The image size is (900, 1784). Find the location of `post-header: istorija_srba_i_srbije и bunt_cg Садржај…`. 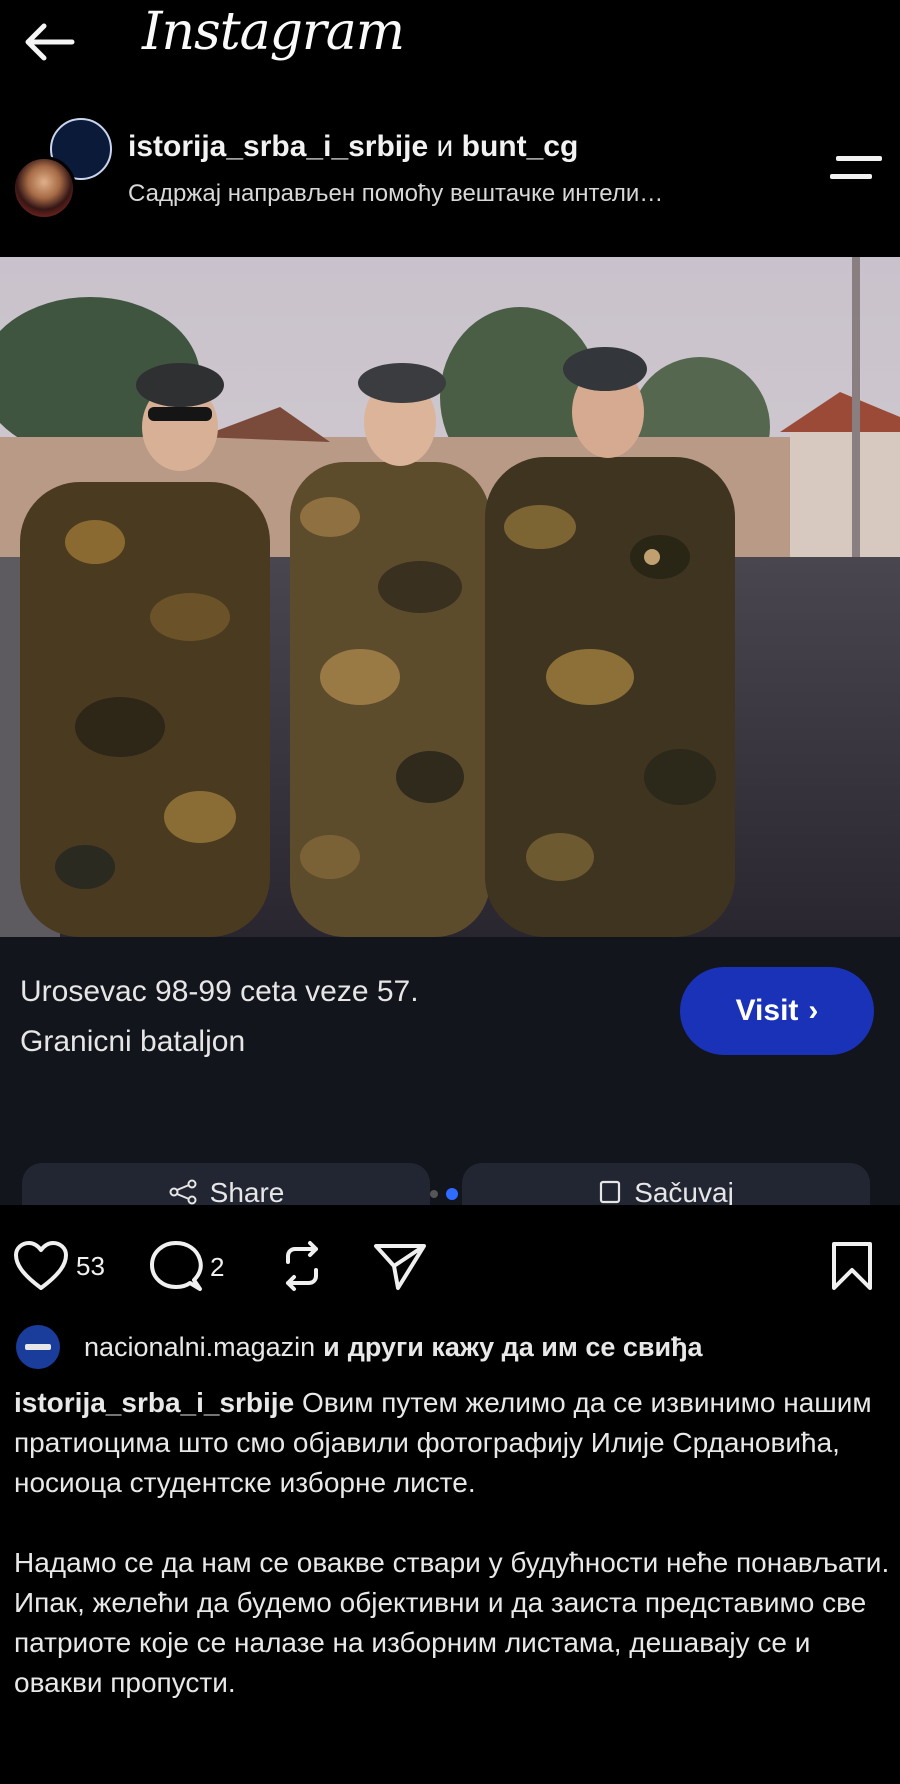

post-header: istorija_srba_i_srbije и bunt_cg Садржај… is located at coordinates (450, 170).